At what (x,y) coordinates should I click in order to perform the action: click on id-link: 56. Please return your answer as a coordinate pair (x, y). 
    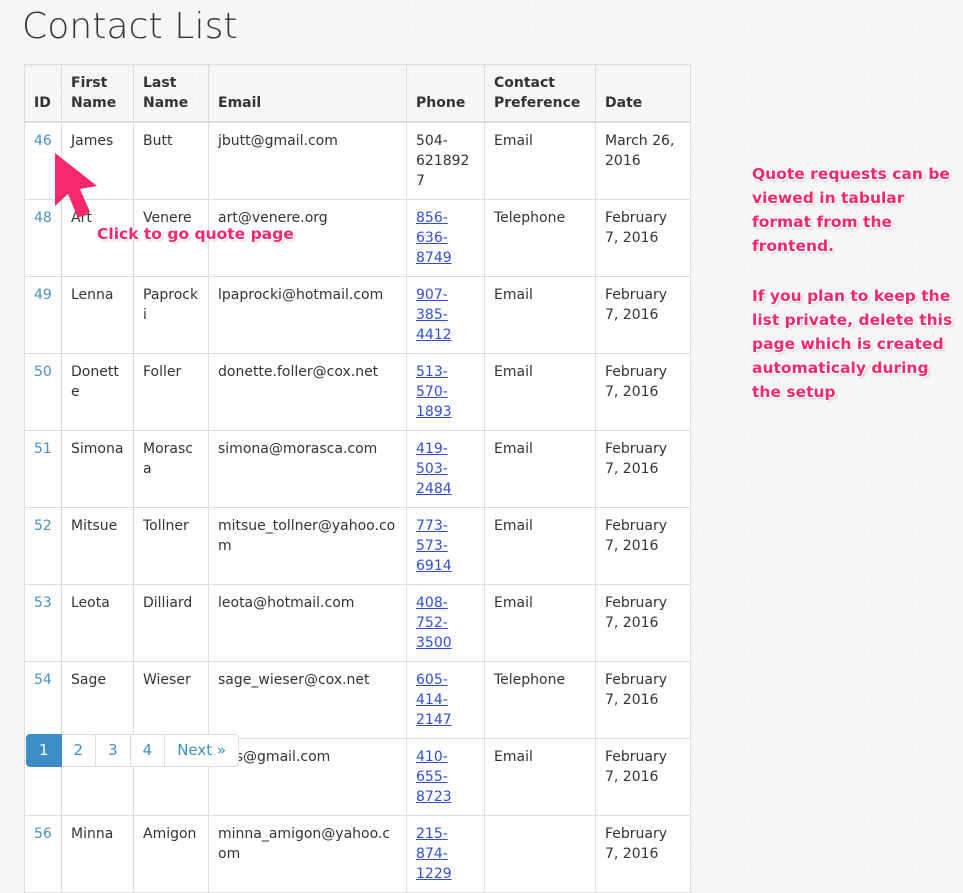
    Looking at the image, I should click on (43, 834).